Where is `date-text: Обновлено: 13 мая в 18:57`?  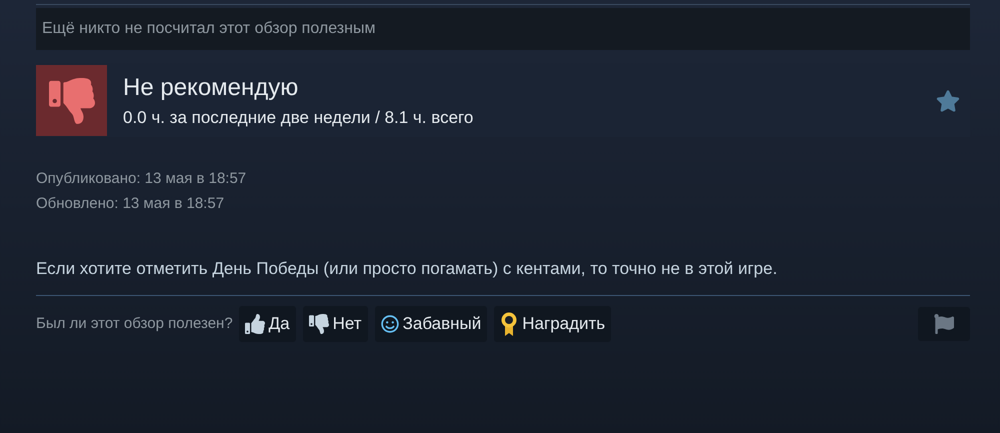
date-text: Обновлено: 13 мая в 18:57 is located at coordinates (131, 204).